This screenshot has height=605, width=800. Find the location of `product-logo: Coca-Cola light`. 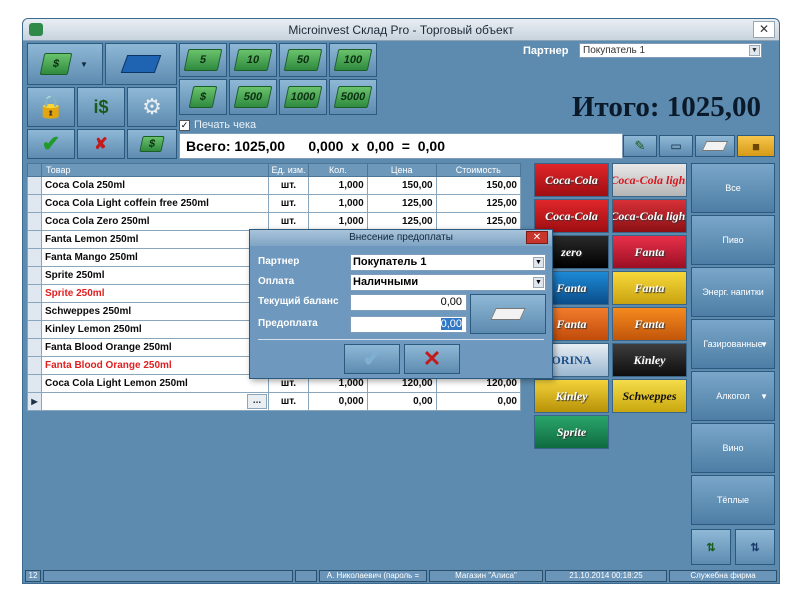

product-logo: Coca-Cola light is located at coordinates (649, 215).